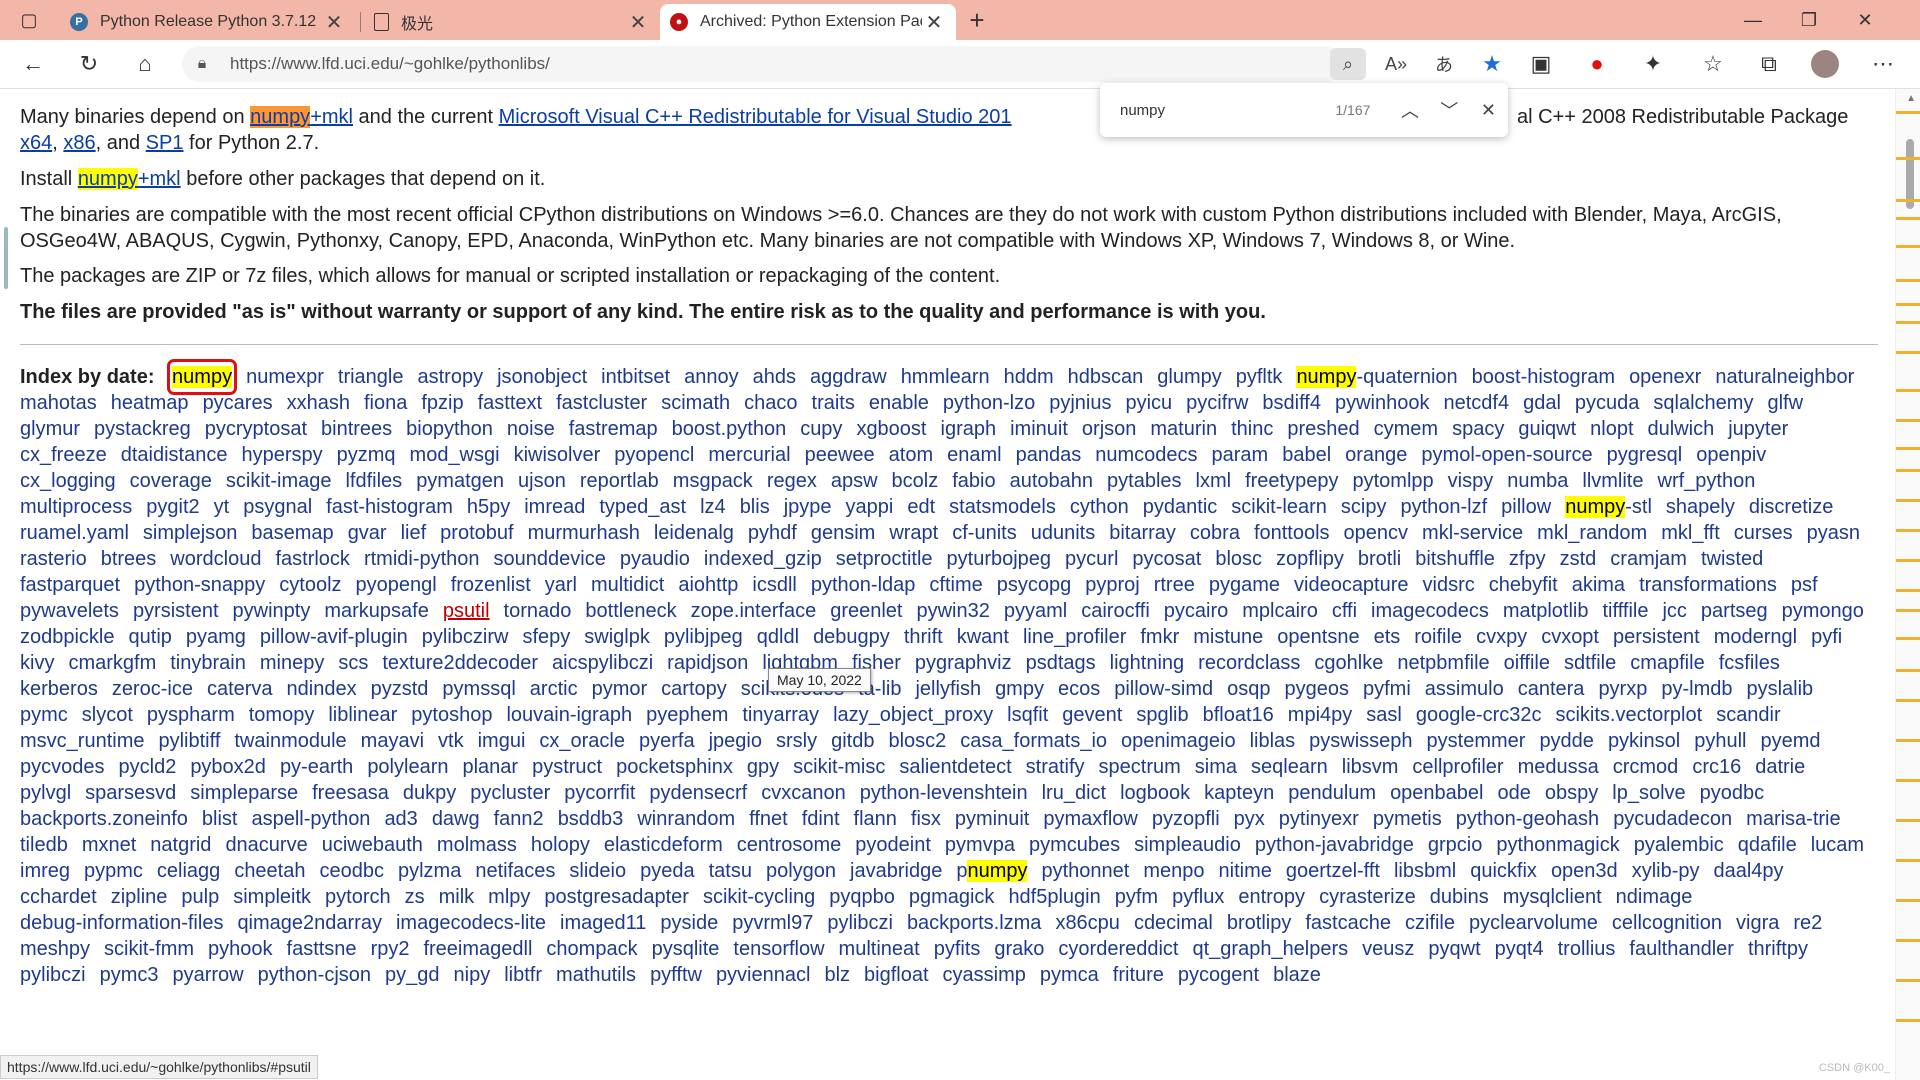 The image size is (1920, 1080). Describe the element at coordinates (613, 429) in the screenshot. I see `package-link-fastremap: fastremap` at that location.